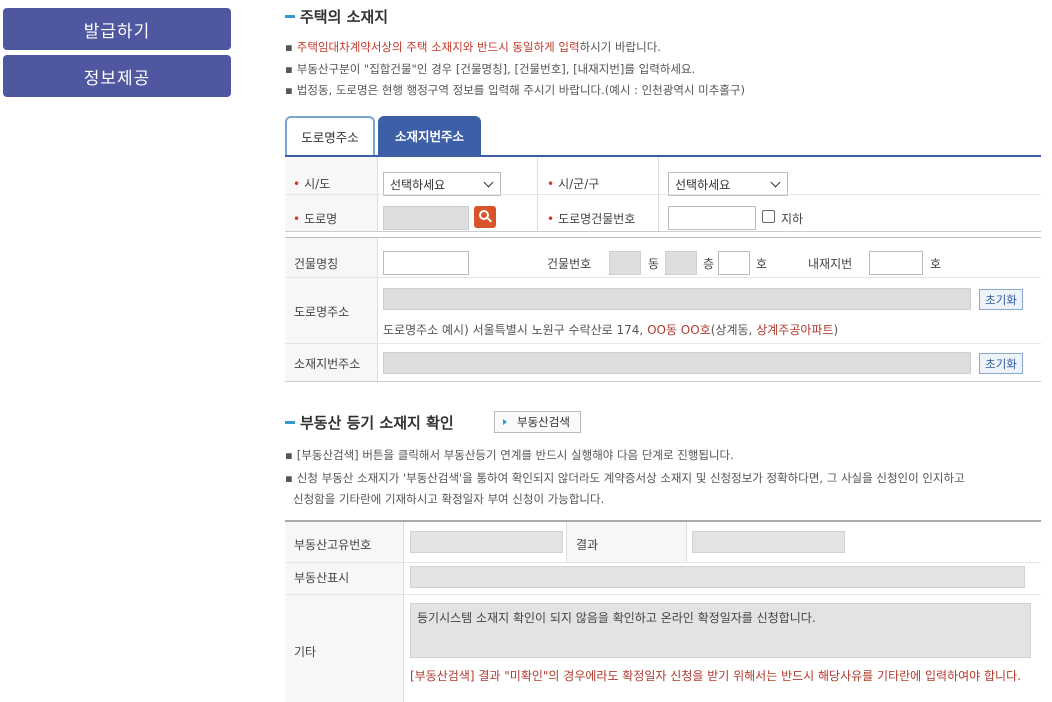 The image size is (1052, 702). What do you see at coordinates (1001, 363) in the screenshot?
I see `lot-address-reset-button: 초기화` at bounding box center [1001, 363].